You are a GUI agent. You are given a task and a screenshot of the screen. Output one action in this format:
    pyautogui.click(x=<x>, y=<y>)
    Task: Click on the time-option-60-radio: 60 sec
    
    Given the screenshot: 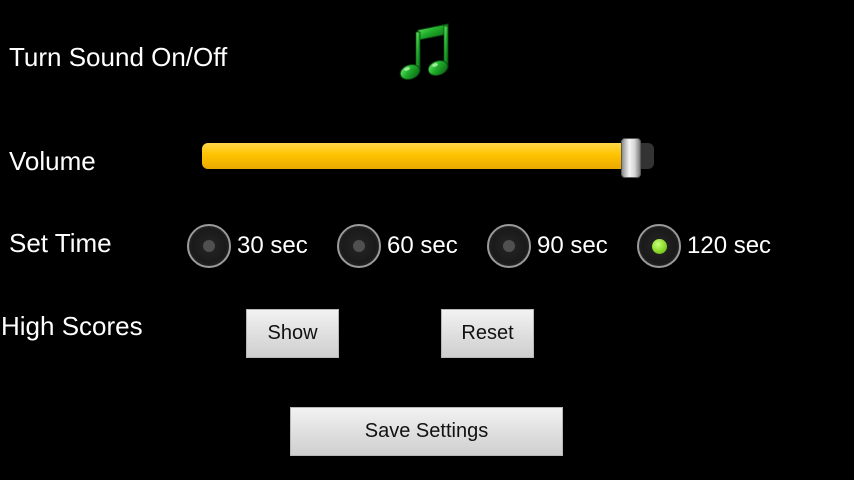 What is the action you would take?
    pyautogui.click(x=397, y=246)
    